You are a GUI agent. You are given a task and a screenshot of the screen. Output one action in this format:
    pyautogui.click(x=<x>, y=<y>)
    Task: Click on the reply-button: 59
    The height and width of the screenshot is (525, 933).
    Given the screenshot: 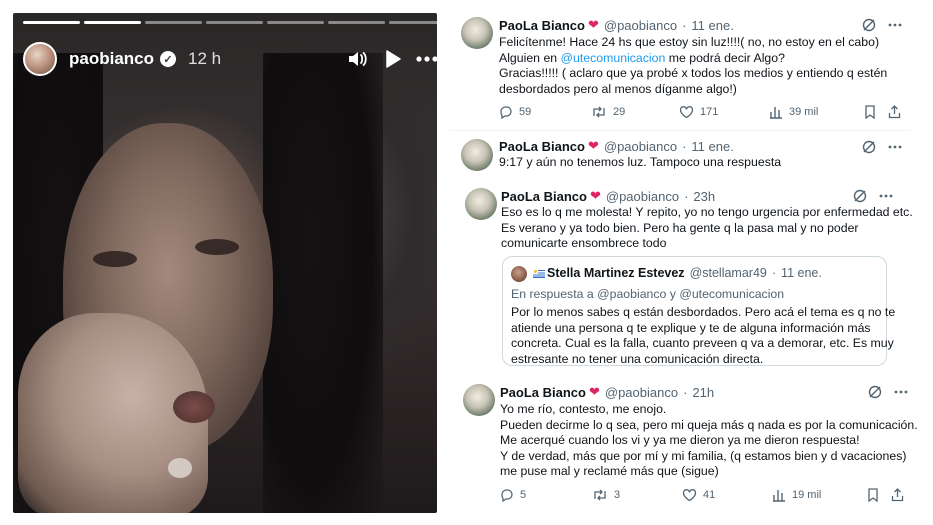 What is the action you would take?
    pyautogui.click(x=545, y=112)
    